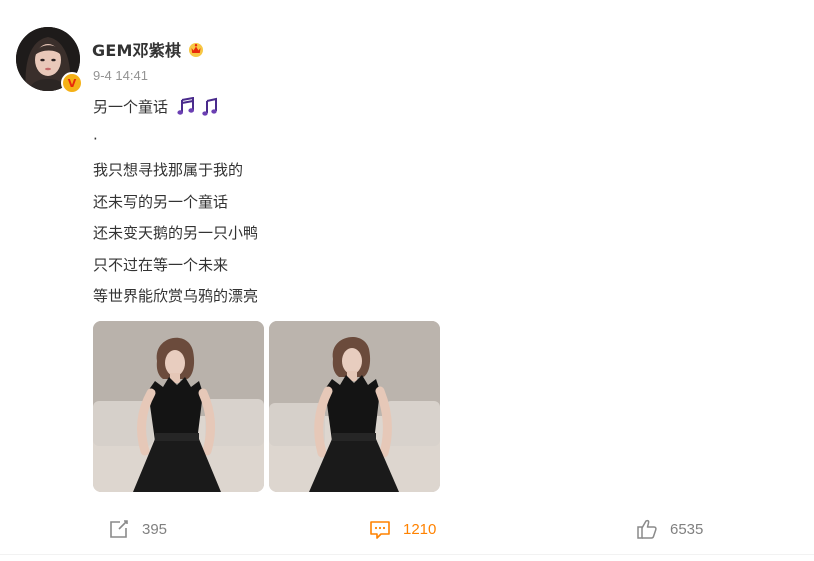 This screenshot has height=561, width=814. Describe the element at coordinates (119, 529) in the screenshot. I see `share-icon` at that location.